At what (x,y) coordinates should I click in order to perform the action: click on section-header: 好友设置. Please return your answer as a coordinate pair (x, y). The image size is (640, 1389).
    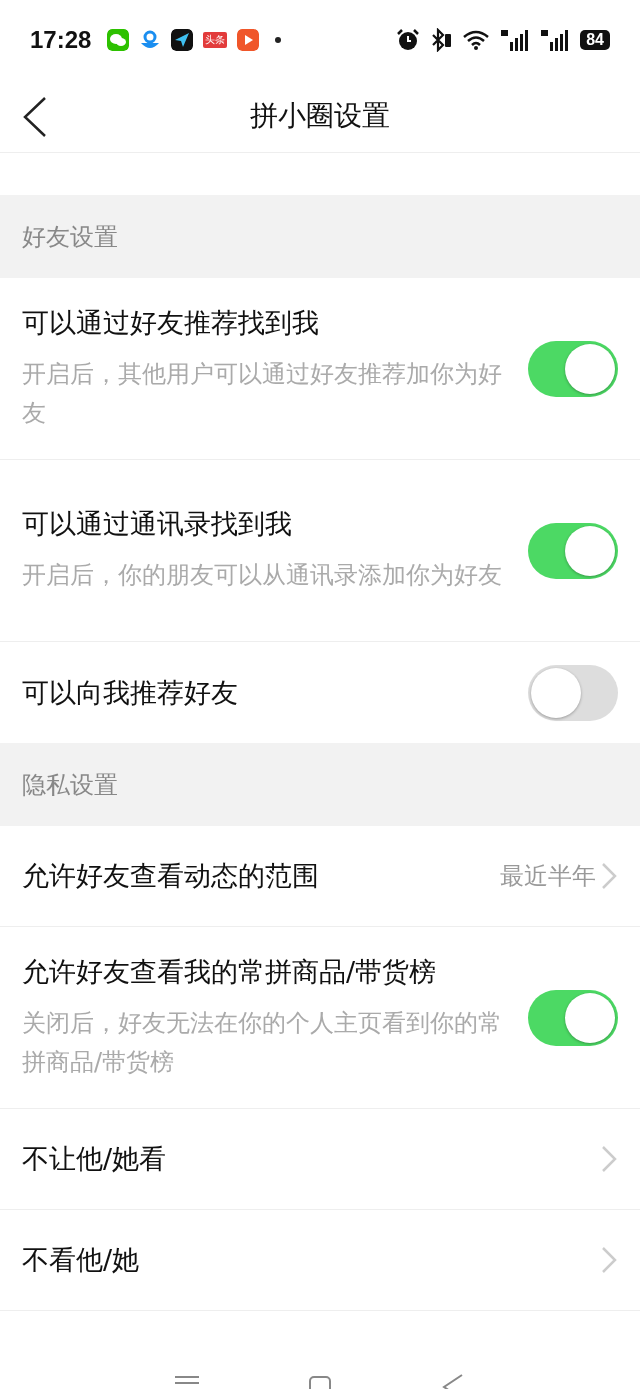
    Looking at the image, I should click on (70, 237).